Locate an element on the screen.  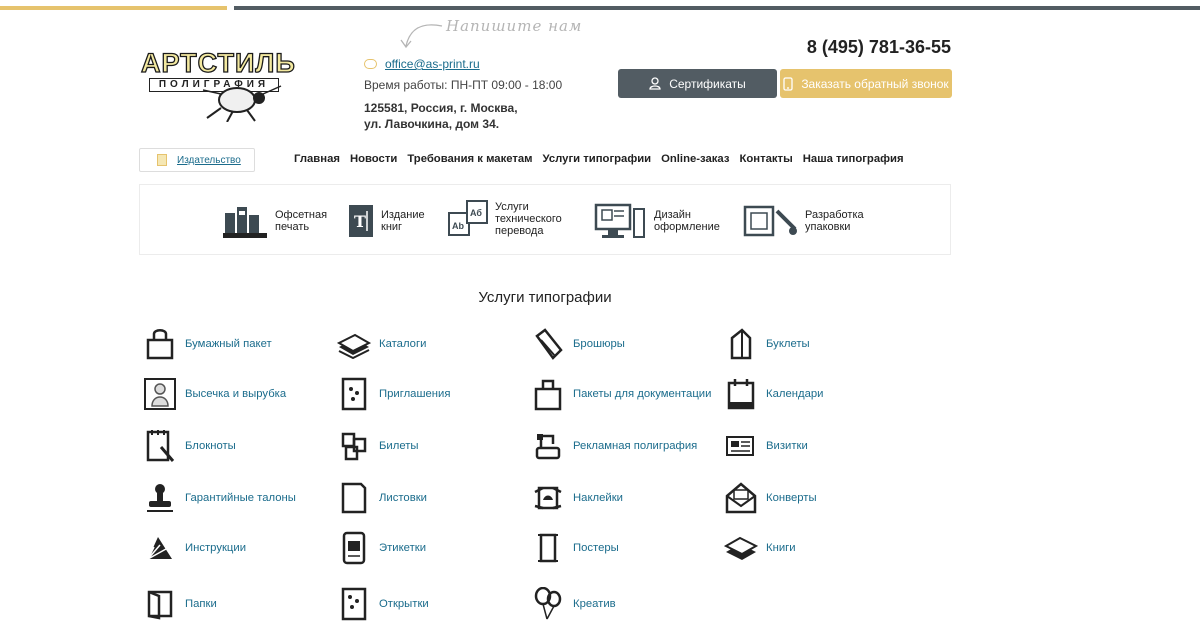
service-translation-line-2: технического is located at coordinates (528, 219).